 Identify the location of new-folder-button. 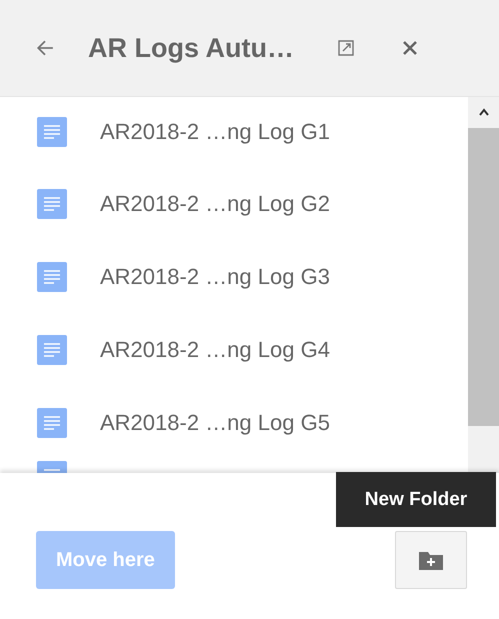
(431, 560).